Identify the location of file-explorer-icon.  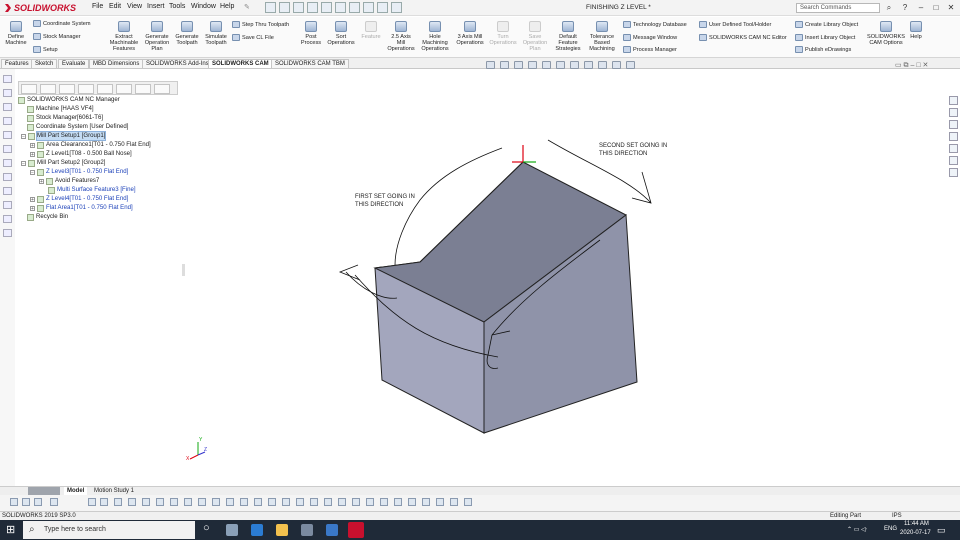
(953, 124).